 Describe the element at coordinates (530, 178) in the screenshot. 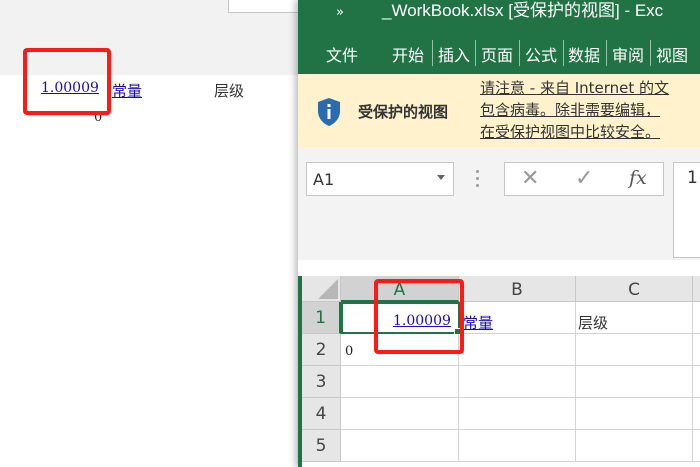

I see `cancel-icon: ✕` at that location.